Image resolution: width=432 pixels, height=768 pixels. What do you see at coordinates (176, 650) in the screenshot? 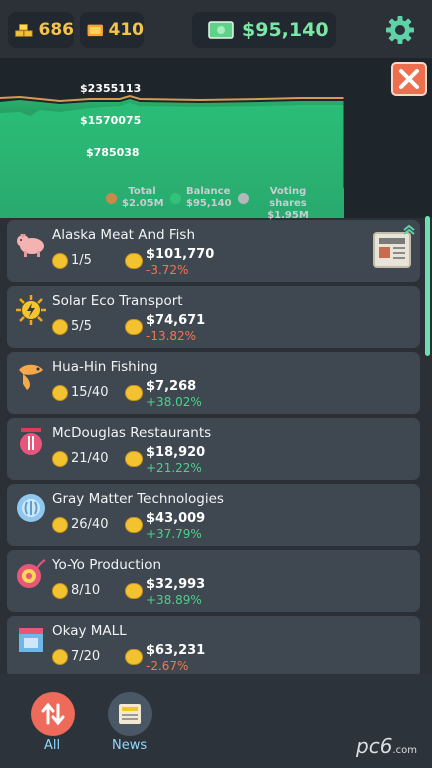
I see `company-value: $63,231` at bounding box center [176, 650].